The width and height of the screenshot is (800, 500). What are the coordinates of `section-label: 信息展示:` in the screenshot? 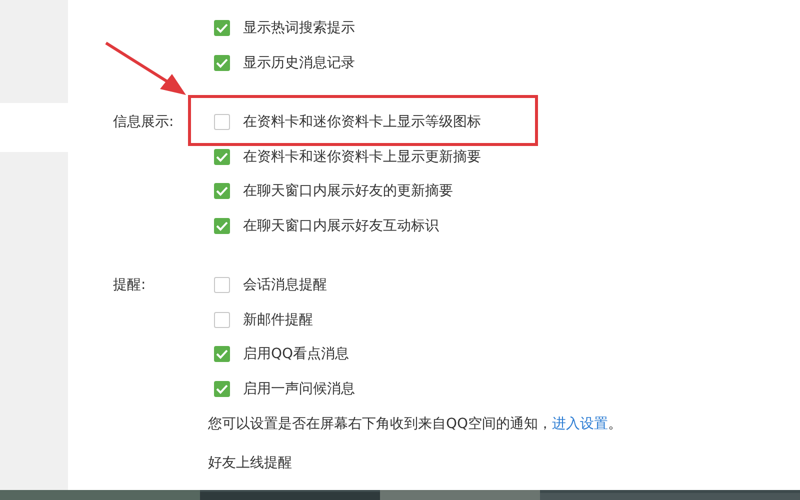 It's located at (144, 122).